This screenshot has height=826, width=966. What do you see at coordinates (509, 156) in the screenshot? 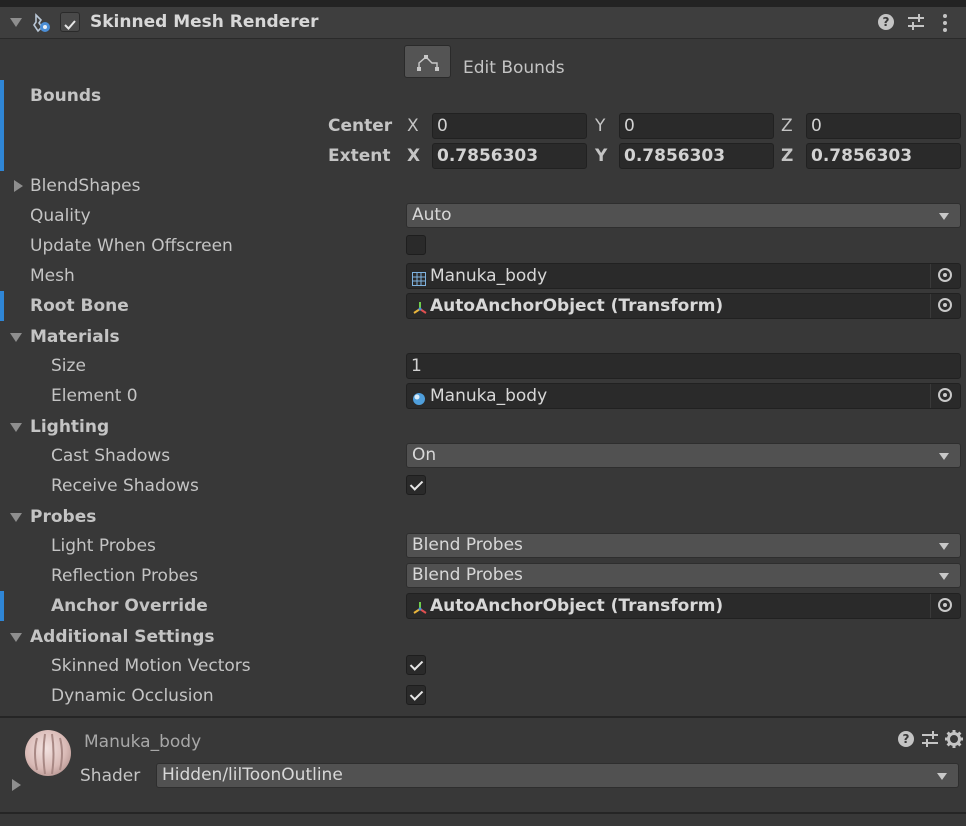
I see `extent-x-field: 0.7856303` at bounding box center [509, 156].